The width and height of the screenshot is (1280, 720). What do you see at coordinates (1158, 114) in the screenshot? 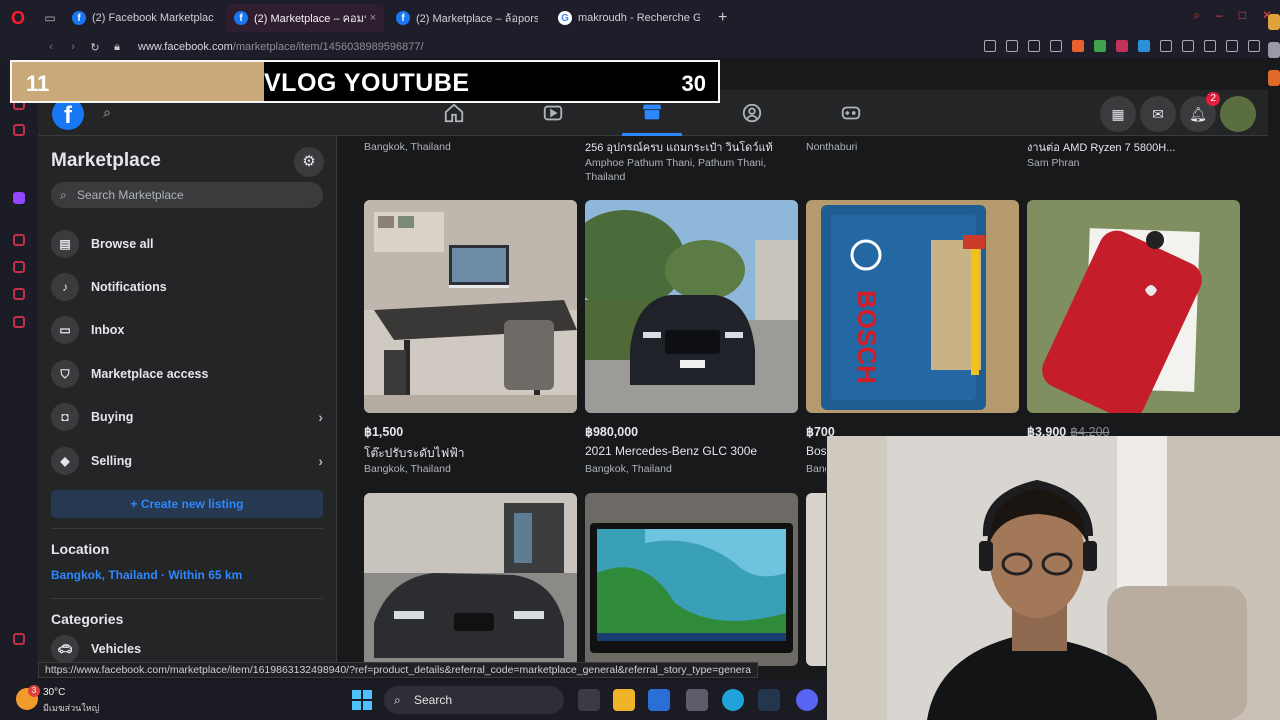
I see `messenger-icon: ✉` at bounding box center [1158, 114].